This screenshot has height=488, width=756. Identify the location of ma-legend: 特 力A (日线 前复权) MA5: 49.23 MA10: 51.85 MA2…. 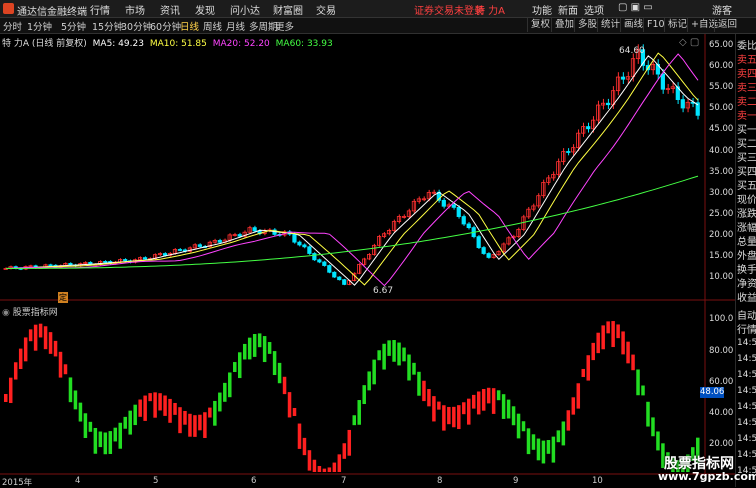
(169, 42).